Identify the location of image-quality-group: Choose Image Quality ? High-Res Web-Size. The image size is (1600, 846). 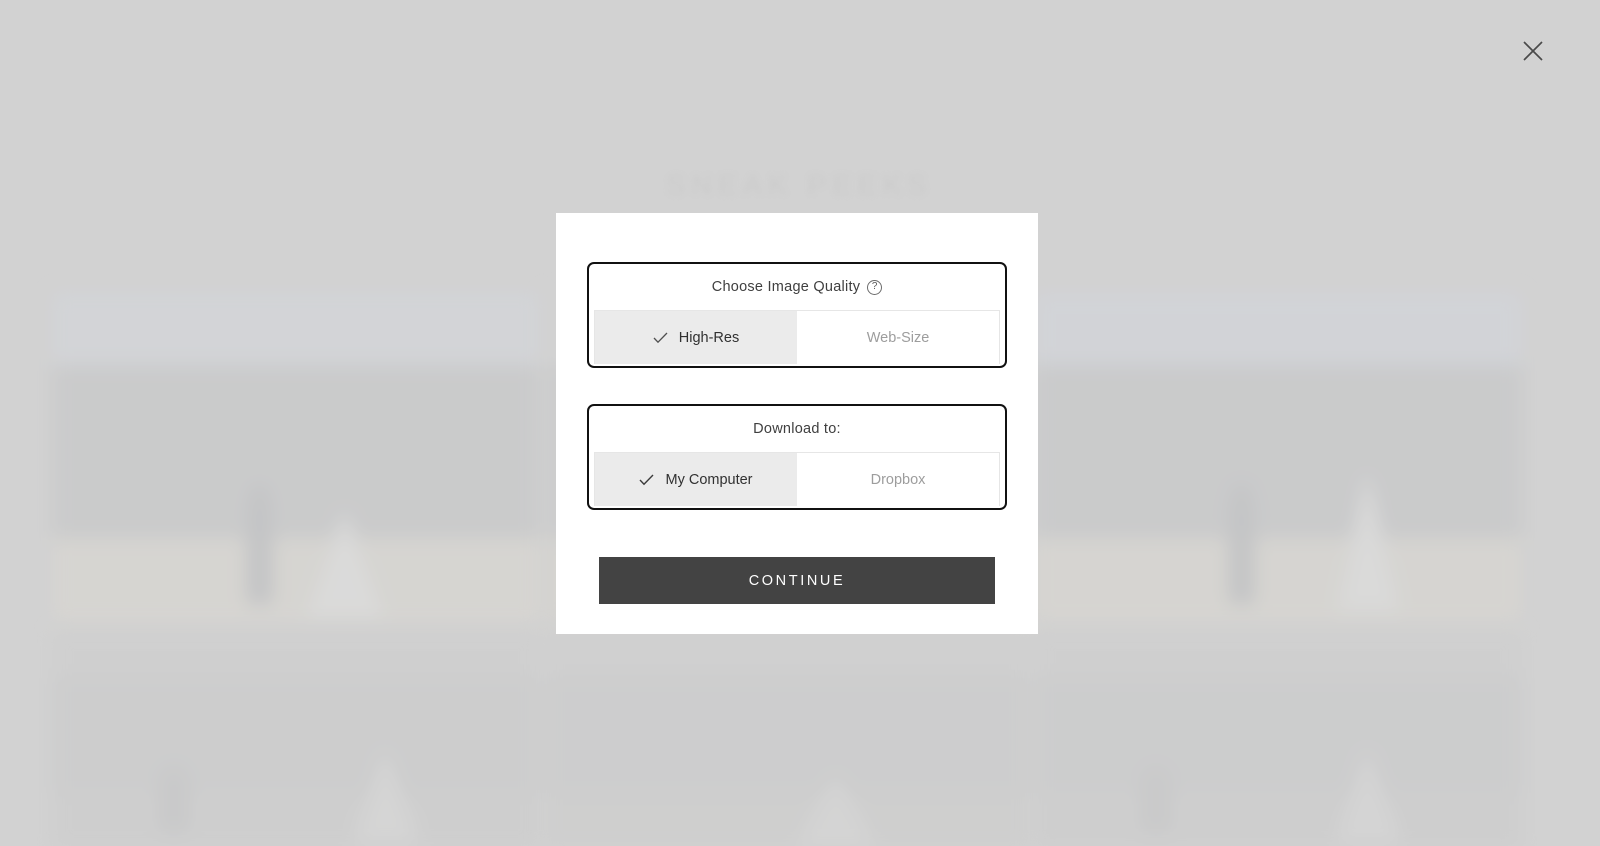
(797, 315).